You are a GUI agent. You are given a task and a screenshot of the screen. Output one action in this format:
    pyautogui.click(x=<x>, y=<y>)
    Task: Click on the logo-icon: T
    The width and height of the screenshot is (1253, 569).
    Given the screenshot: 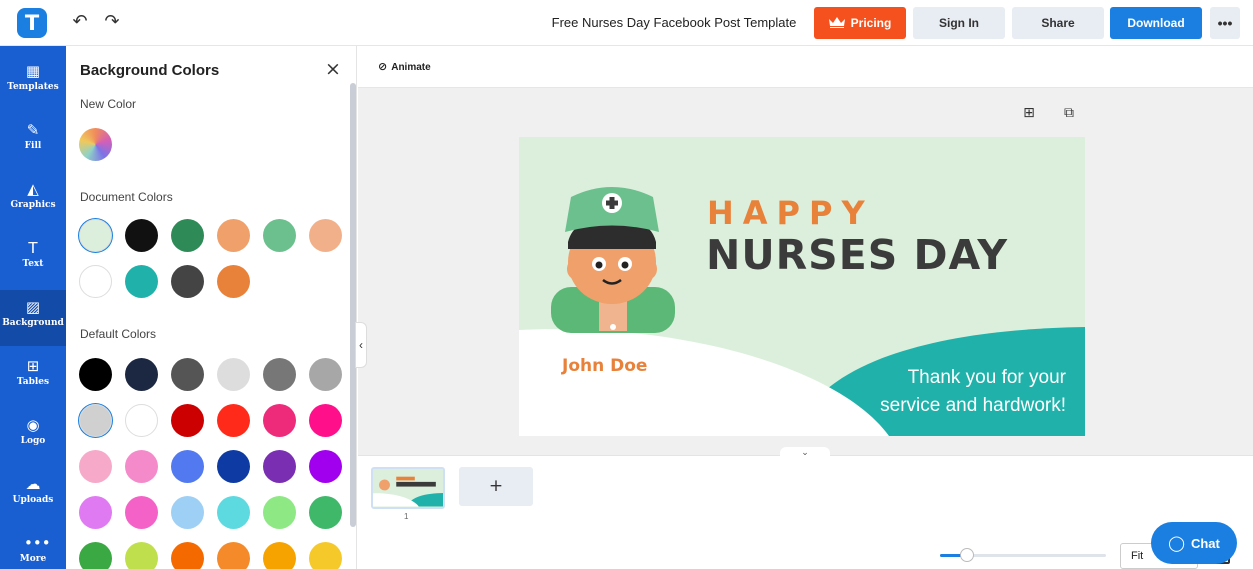 What is the action you would take?
    pyautogui.click(x=32, y=23)
    